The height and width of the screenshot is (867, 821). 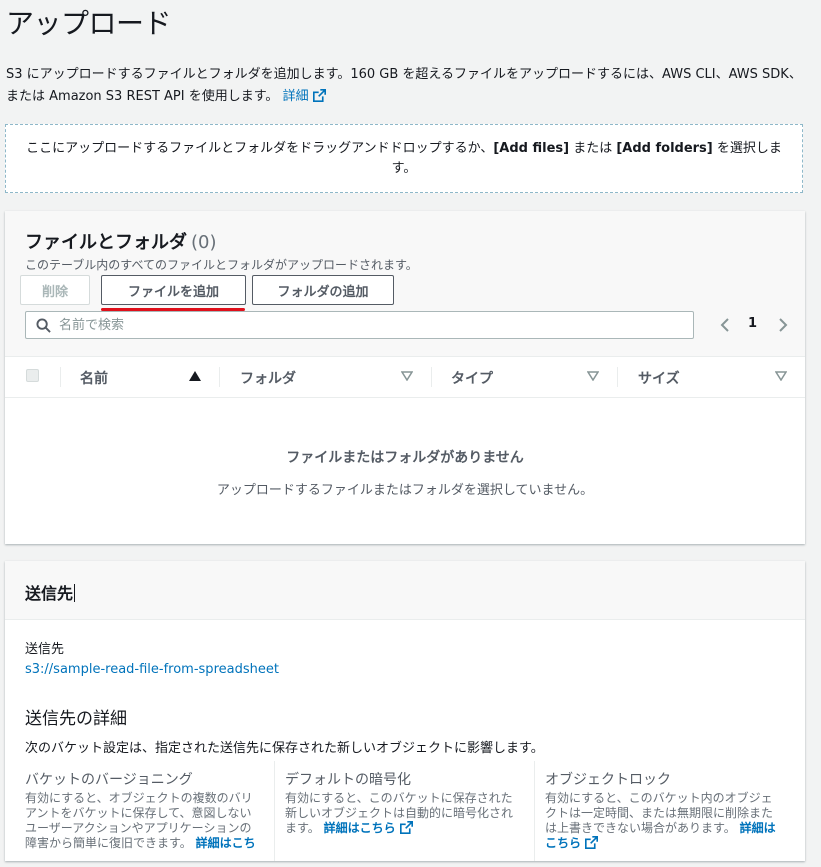 What do you see at coordinates (664, 148) in the screenshot?
I see `dropzone-add-folders: [Add folders]` at bounding box center [664, 148].